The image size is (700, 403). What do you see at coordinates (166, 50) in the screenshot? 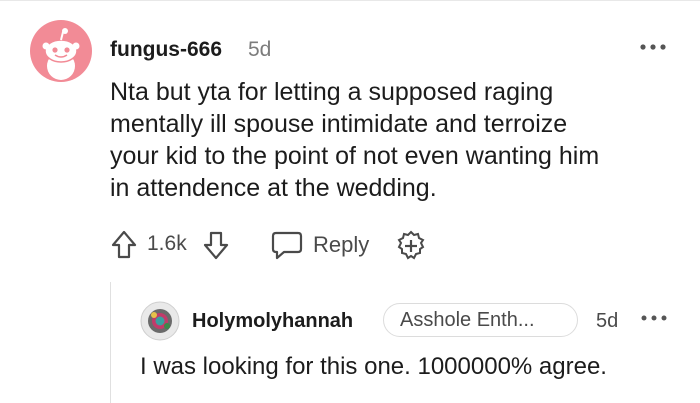
I see `comment-author: fungus-666` at bounding box center [166, 50].